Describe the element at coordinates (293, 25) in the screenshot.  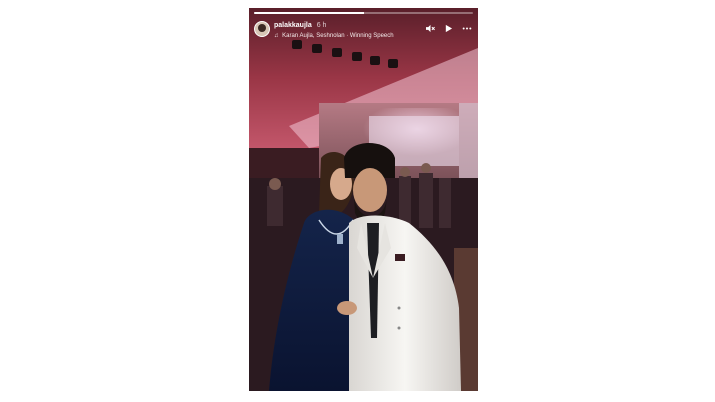
I see `username: palakkaujla` at that location.